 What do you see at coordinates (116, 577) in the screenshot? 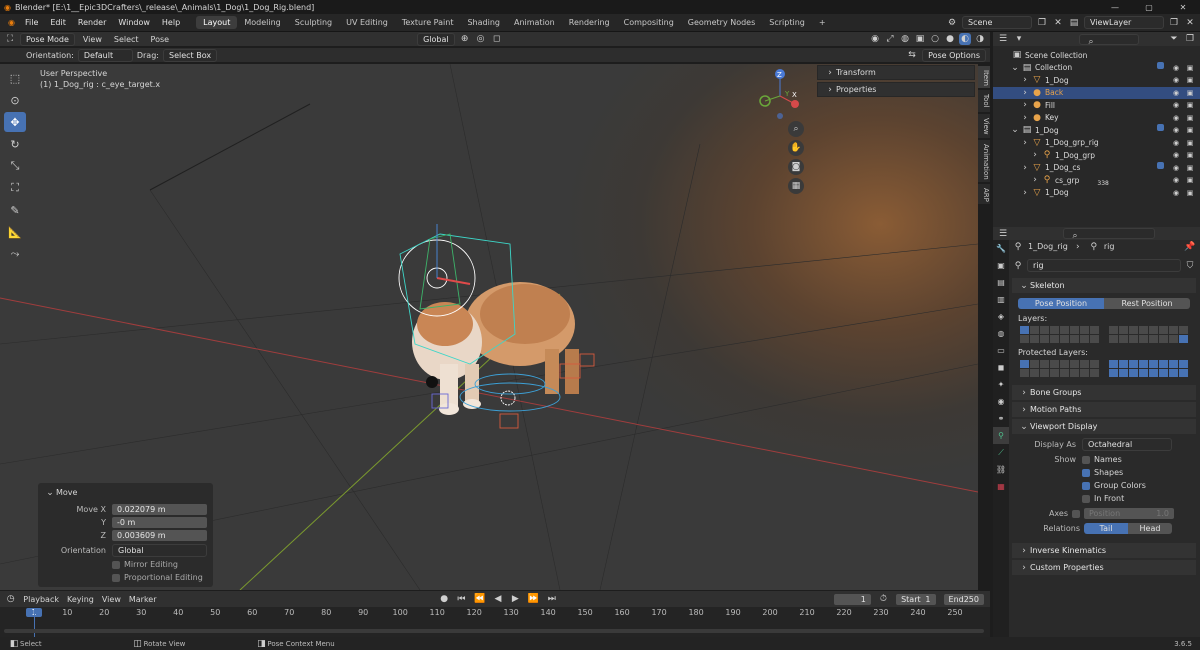
I see `proportional-editing-checkbox` at bounding box center [116, 577].